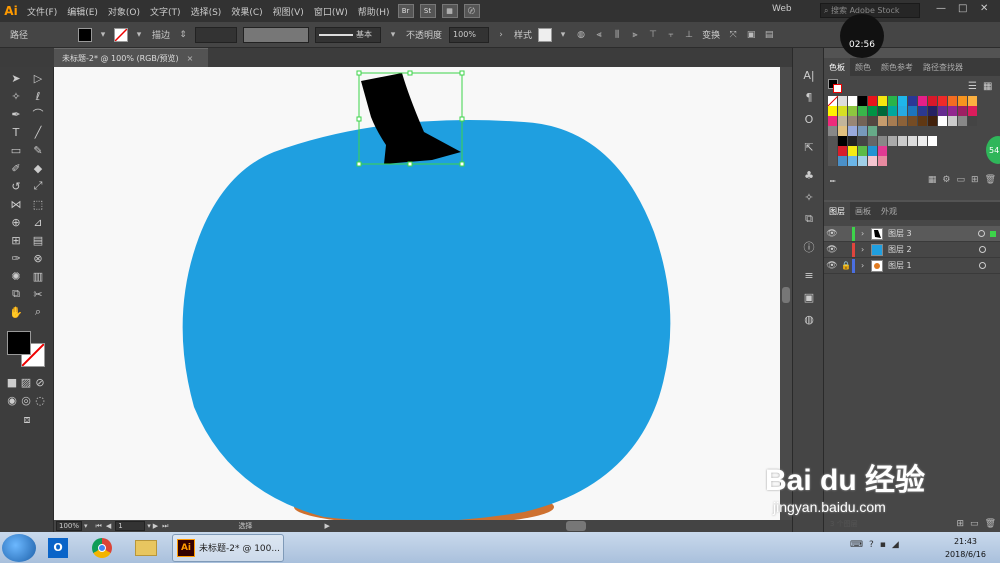 Image resolution: width=1000 pixels, height=563 pixels. What do you see at coordinates (933, 265) in the screenshot?
I see `layer-name: 图层 1` at bounding box center [933, 265].